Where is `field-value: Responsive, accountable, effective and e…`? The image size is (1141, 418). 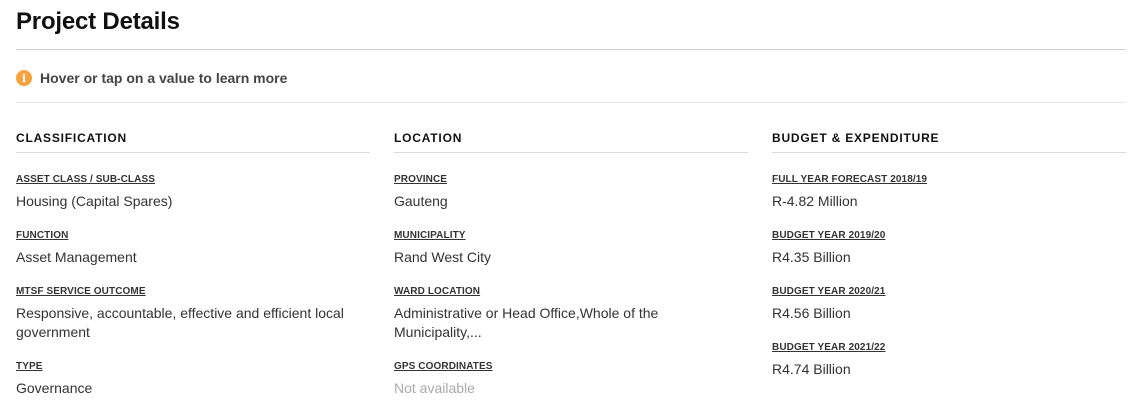
field-value: Responsive, accountable, effective and e… is located at coordinates (193, 323).